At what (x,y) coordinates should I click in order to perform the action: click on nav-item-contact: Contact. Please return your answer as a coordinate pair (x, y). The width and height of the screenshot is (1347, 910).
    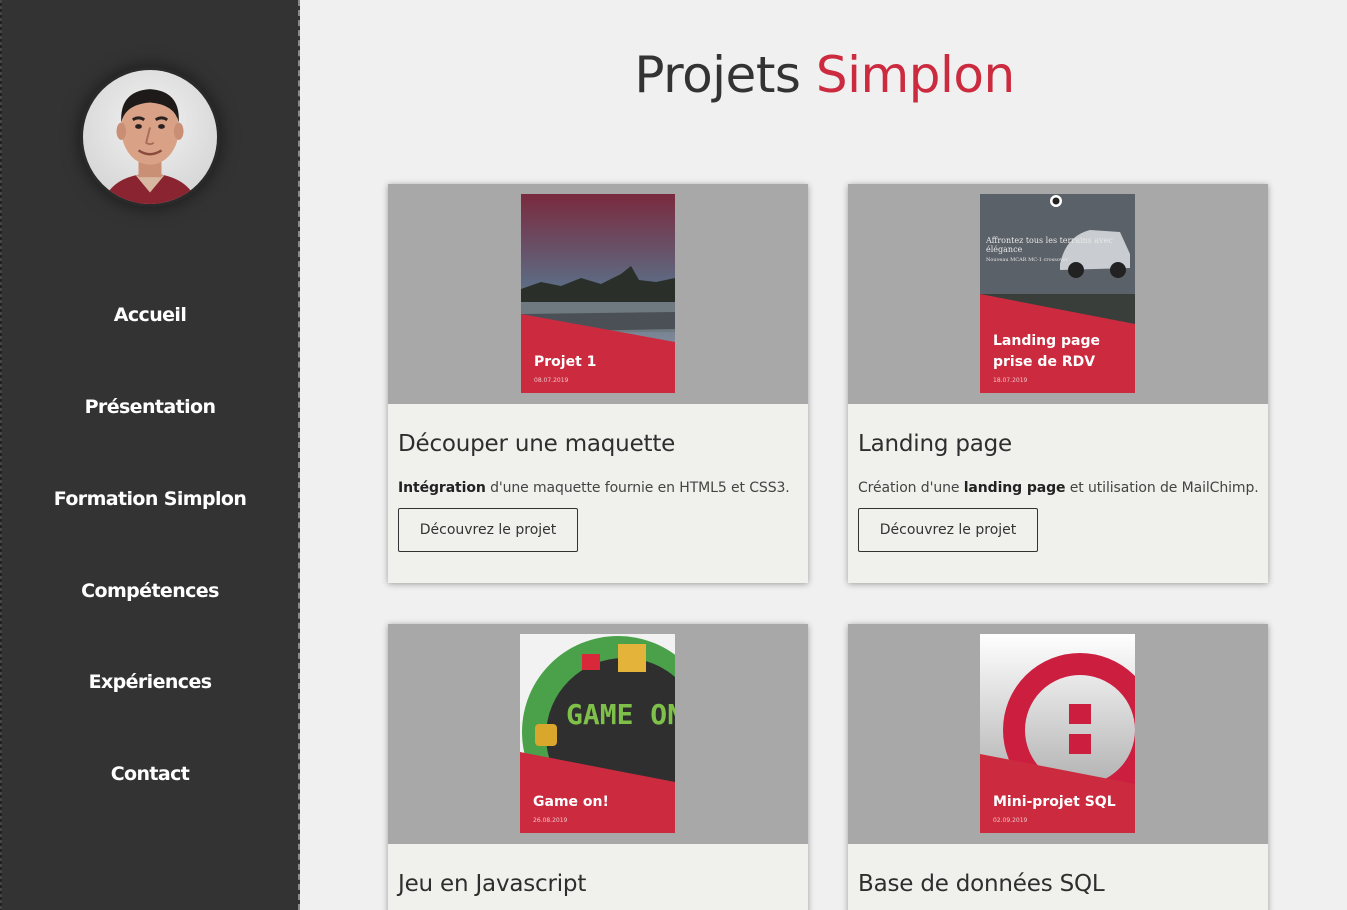
    Looking at the image, I should click on (150, 774).